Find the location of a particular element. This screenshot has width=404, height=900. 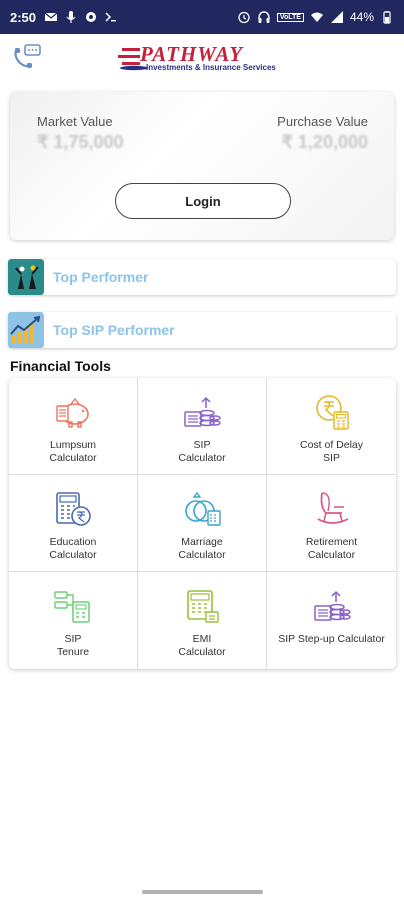

login-button: Login is located at coordinates (203, 201).